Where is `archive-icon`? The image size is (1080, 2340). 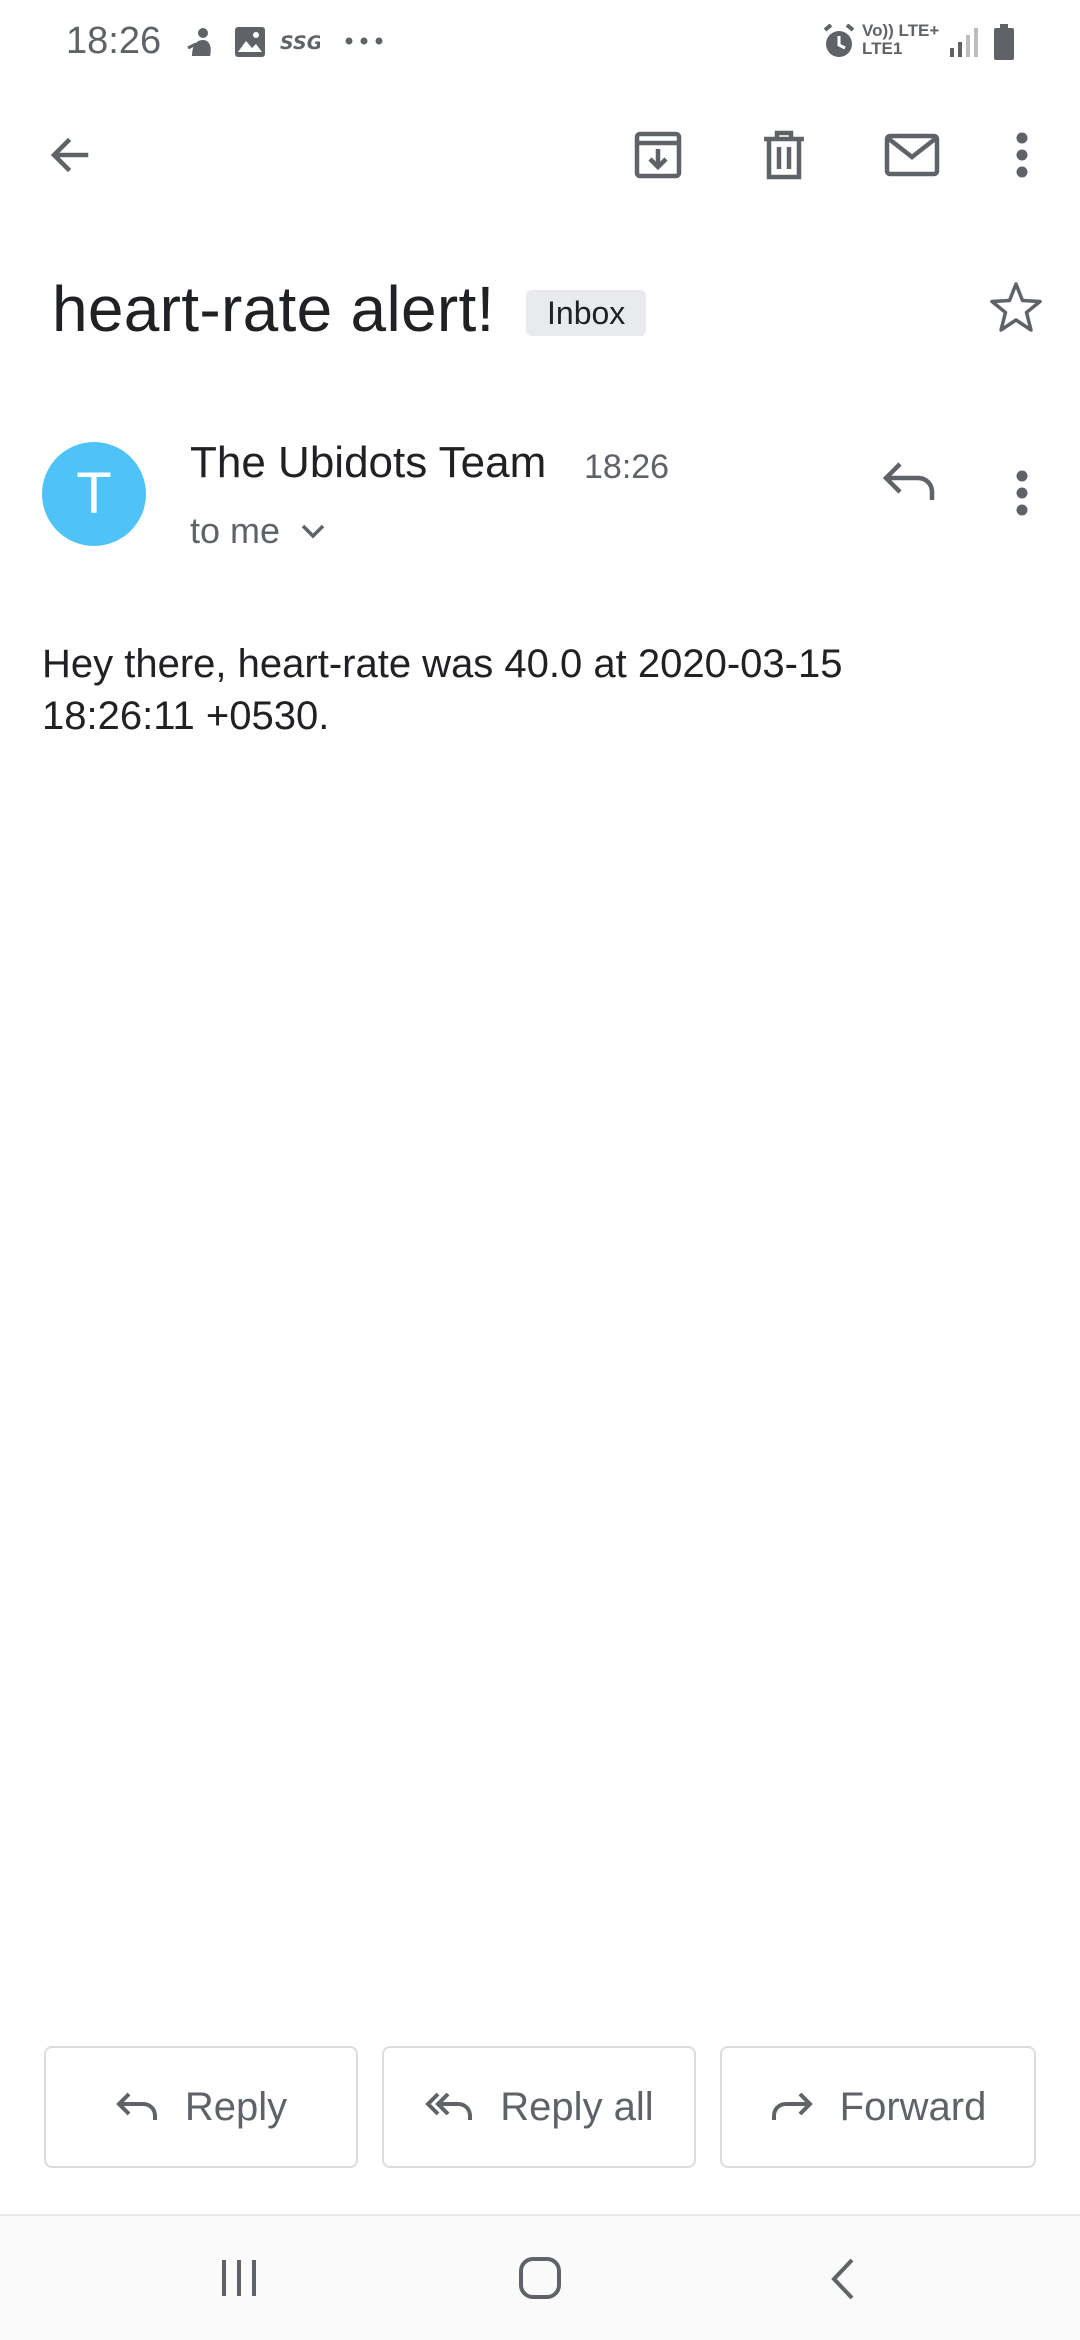
archive-icon is located at coordinates (658, 155).